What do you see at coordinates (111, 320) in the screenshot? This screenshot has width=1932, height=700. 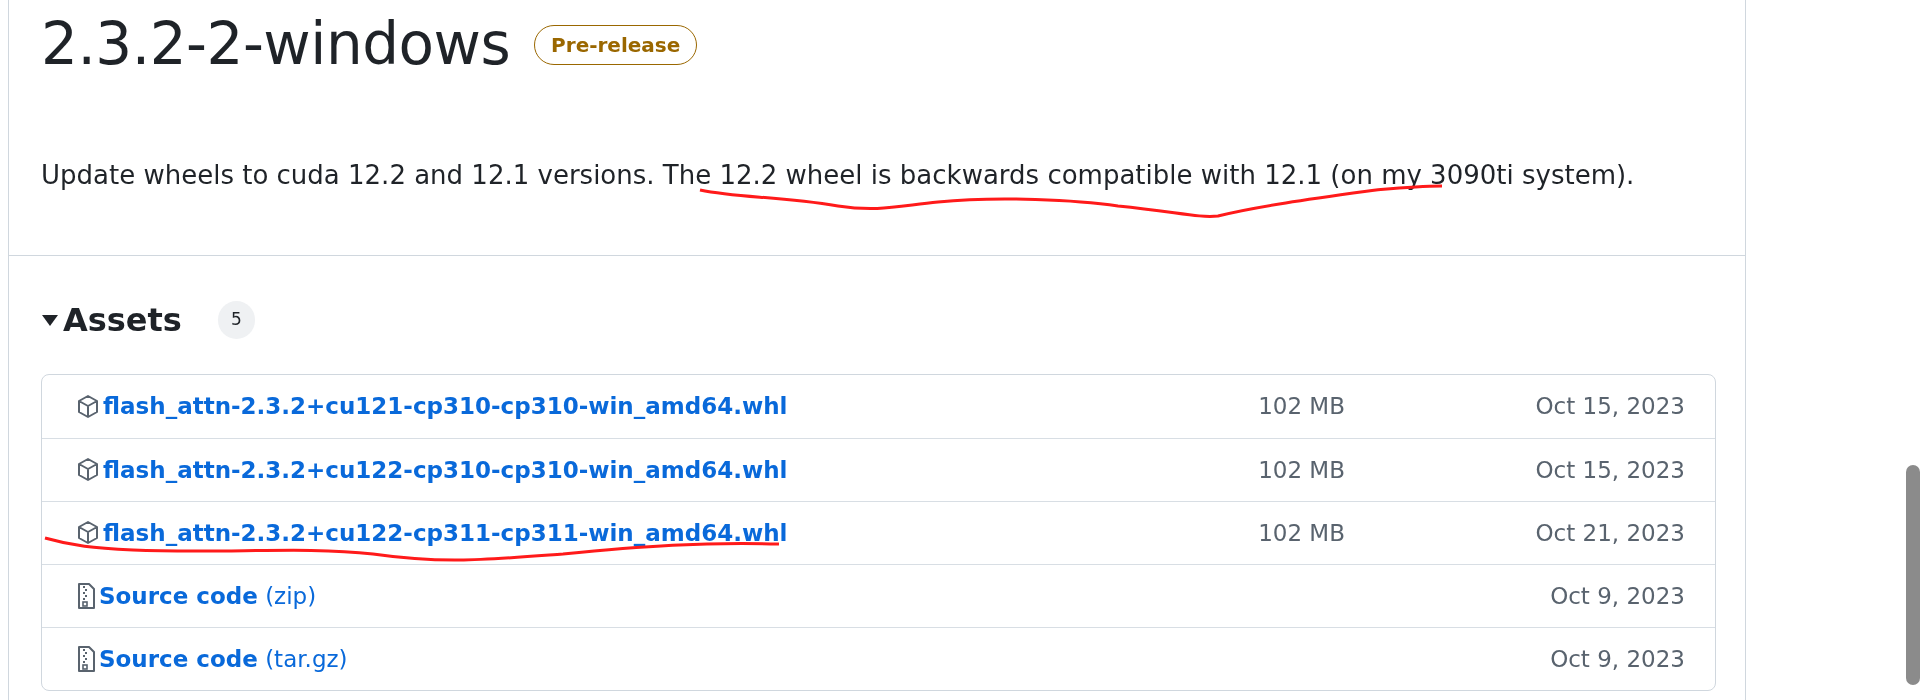 I see `assets-toggle: Assets` at bounding box center [111, 320].